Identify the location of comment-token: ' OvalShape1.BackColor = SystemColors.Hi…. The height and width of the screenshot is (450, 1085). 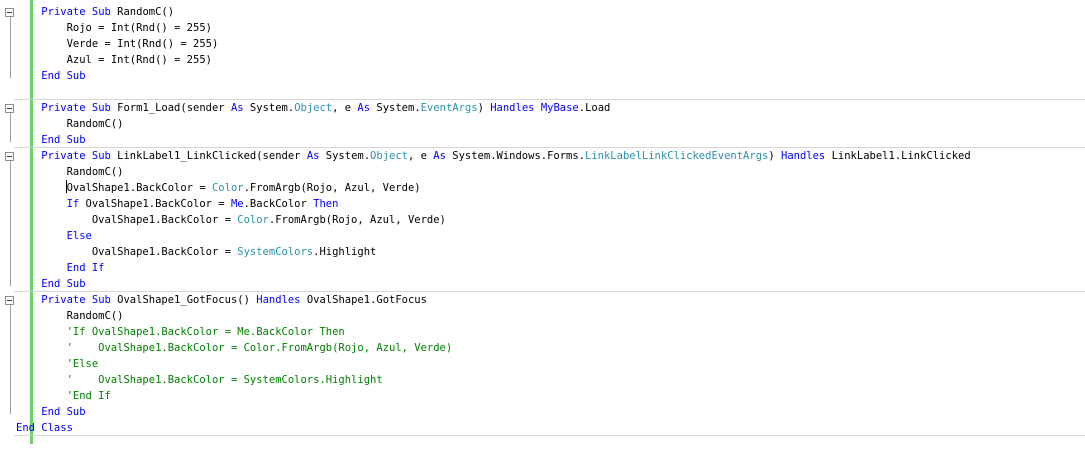
(224, 380).